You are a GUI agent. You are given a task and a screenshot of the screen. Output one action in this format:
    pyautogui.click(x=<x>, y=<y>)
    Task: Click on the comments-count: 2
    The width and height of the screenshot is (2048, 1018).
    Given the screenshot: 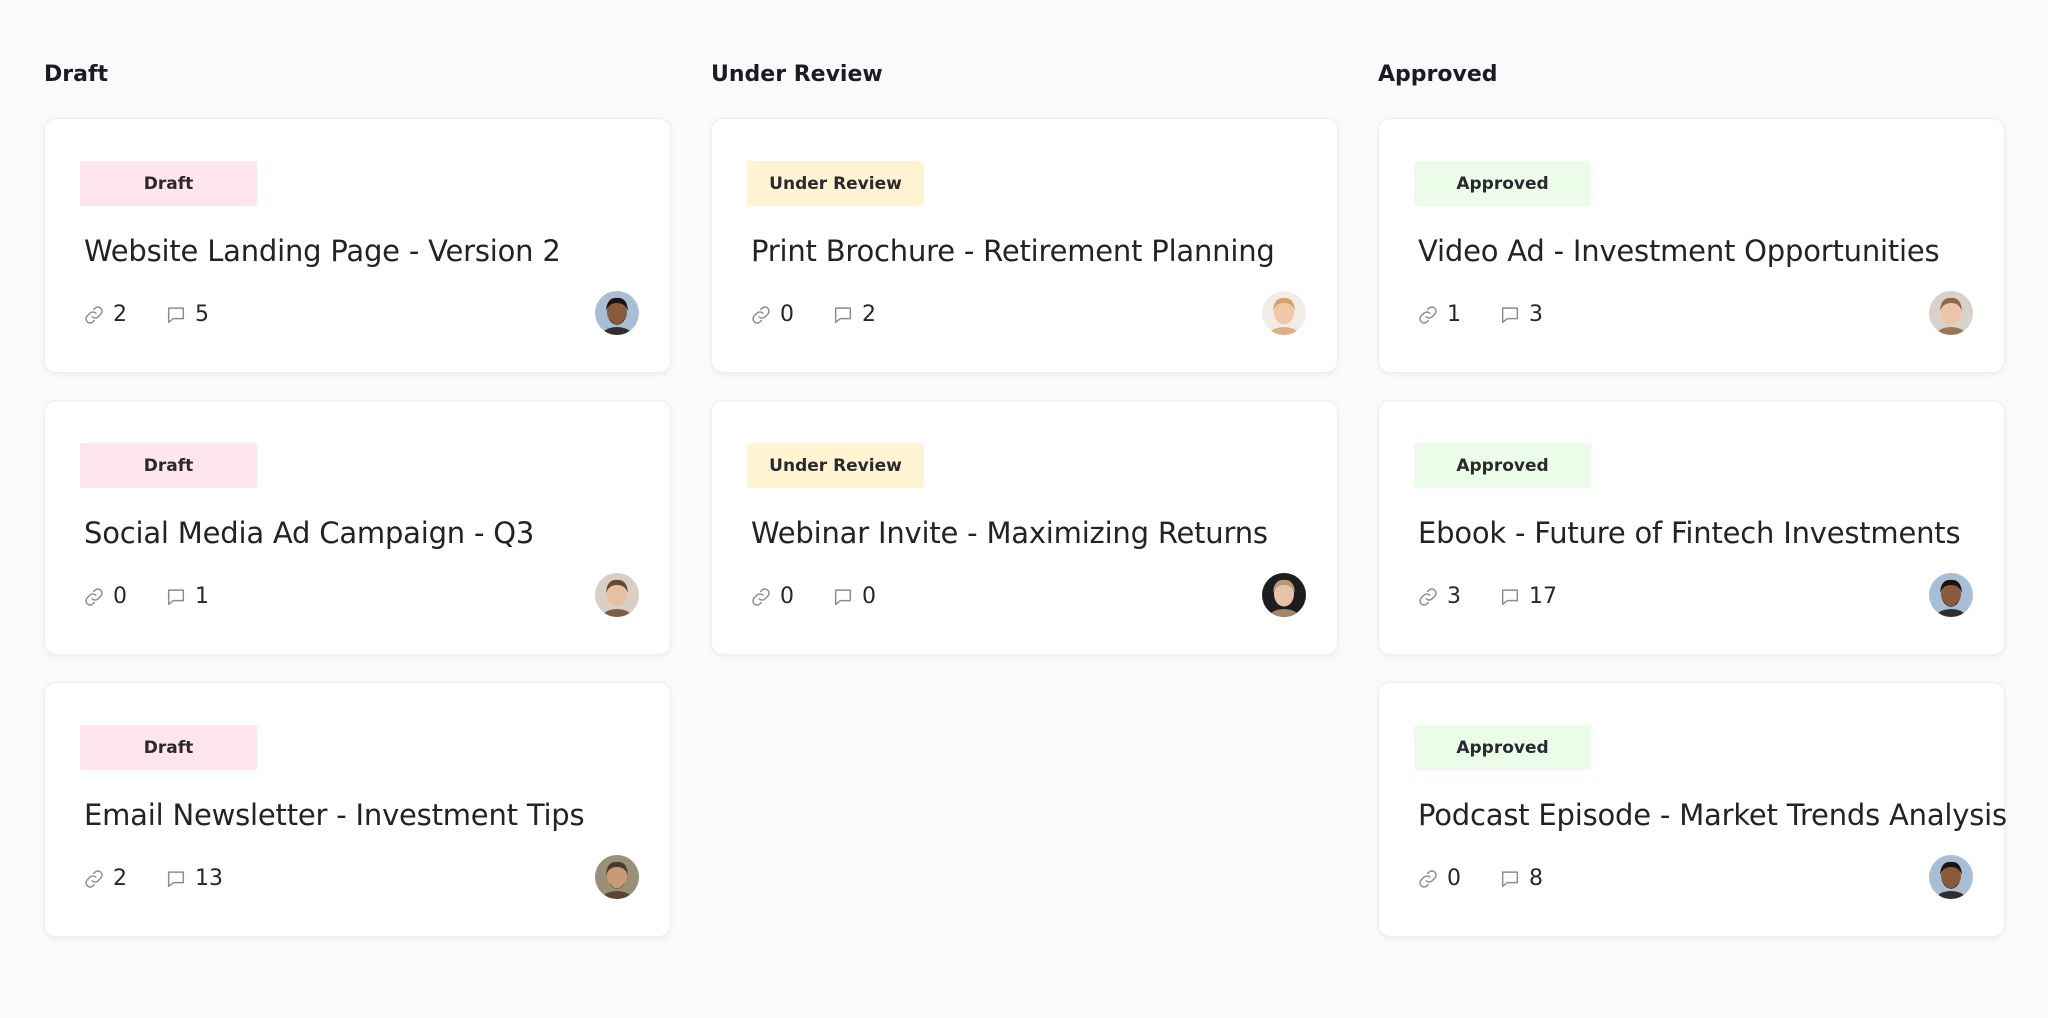 What is the action you would take?
    pyautogui.click(x=854, y=314)
    